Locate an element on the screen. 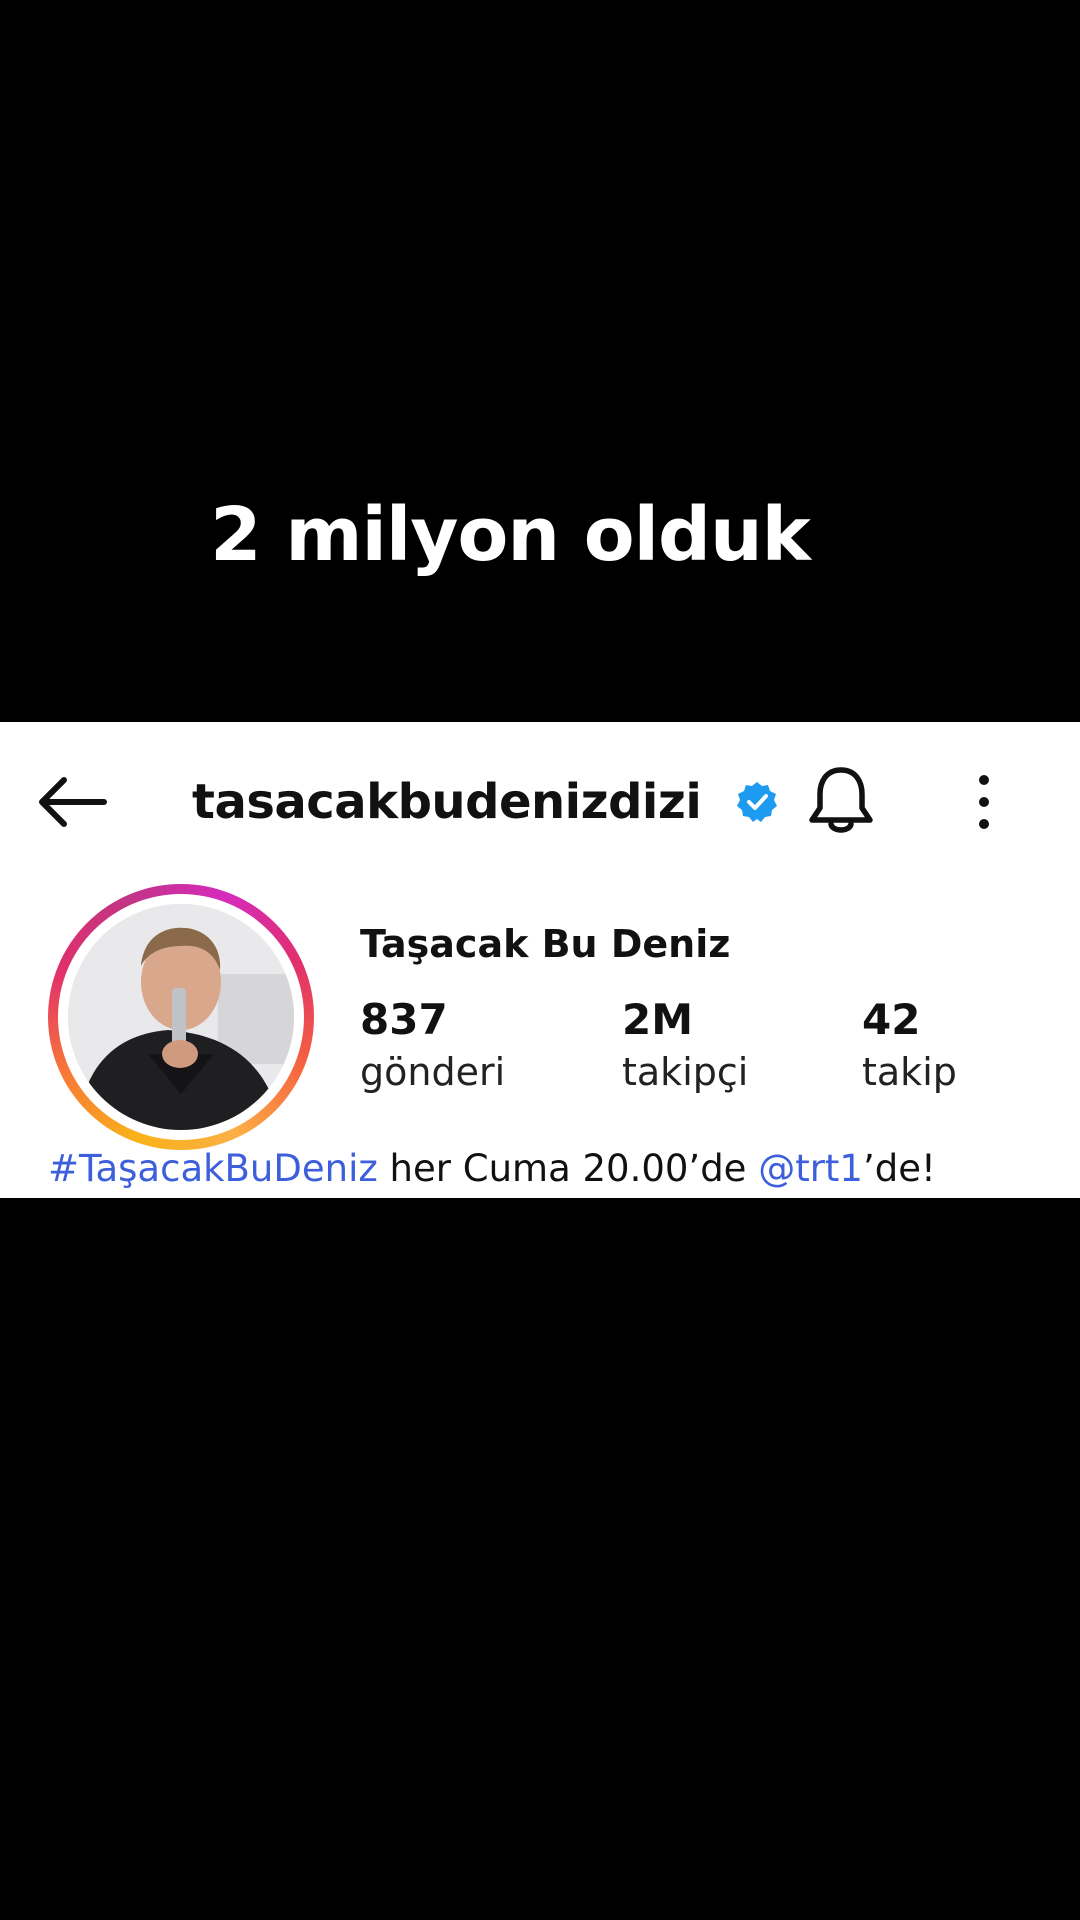 This screenshot has height=1920, width=1080. arrow-left-icon is located at coordinates (73, 802).